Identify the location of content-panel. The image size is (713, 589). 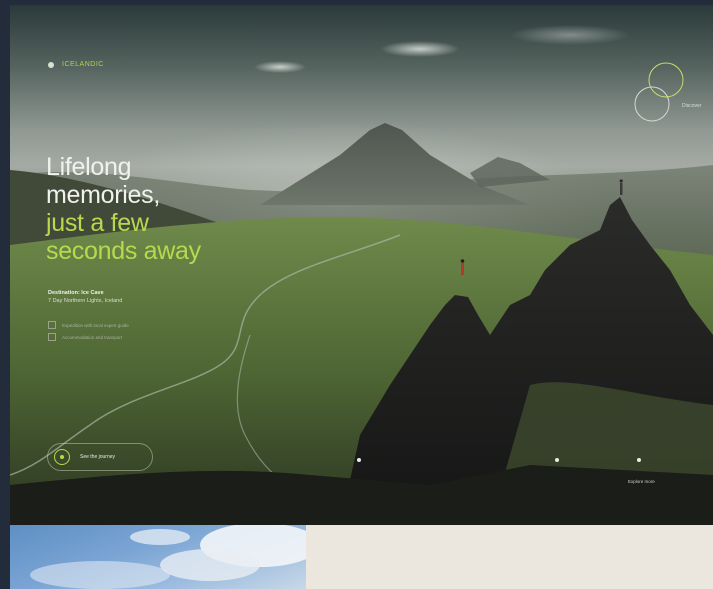
(509, 557).